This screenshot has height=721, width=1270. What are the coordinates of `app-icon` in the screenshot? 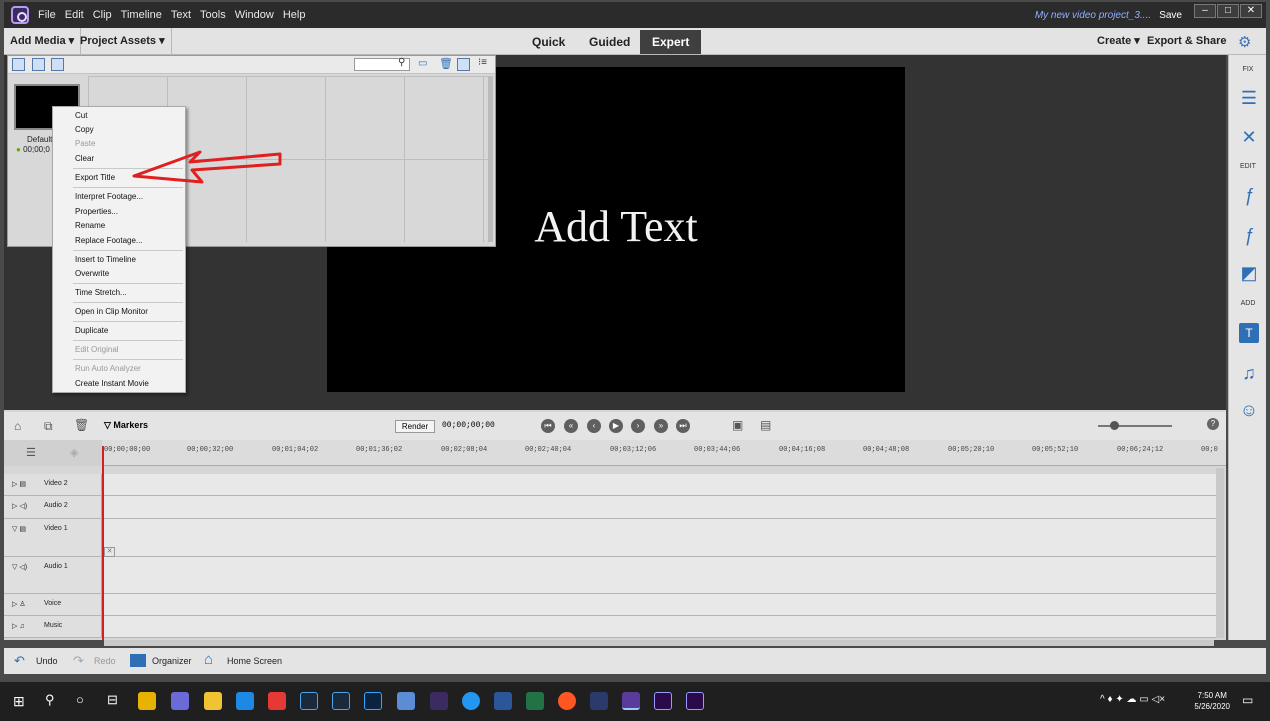 It's located at (180, 701).